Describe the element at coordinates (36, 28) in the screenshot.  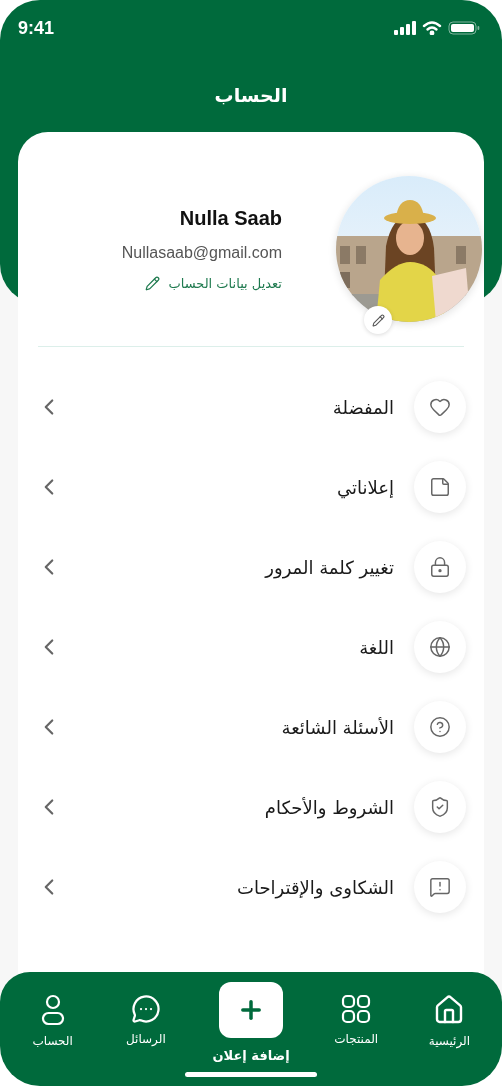
I see `status-time: 9:41` at that location.